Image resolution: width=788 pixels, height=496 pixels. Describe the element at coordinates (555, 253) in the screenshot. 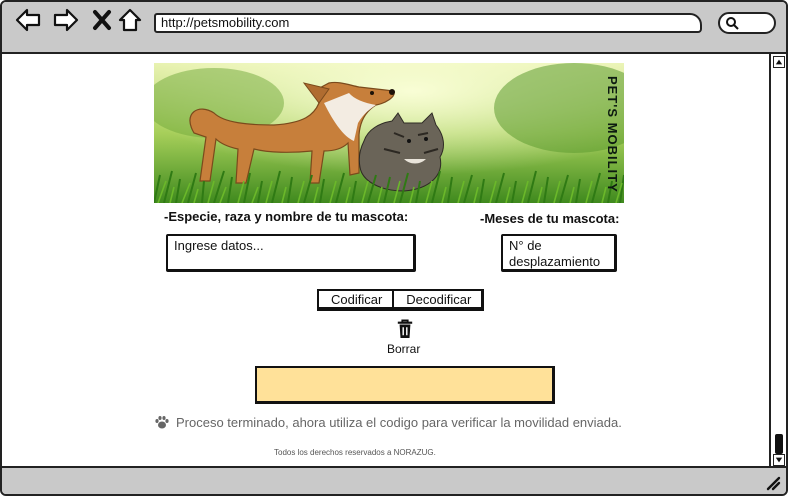

I see `shift-input-text: N° de desplazamiento` at that location.